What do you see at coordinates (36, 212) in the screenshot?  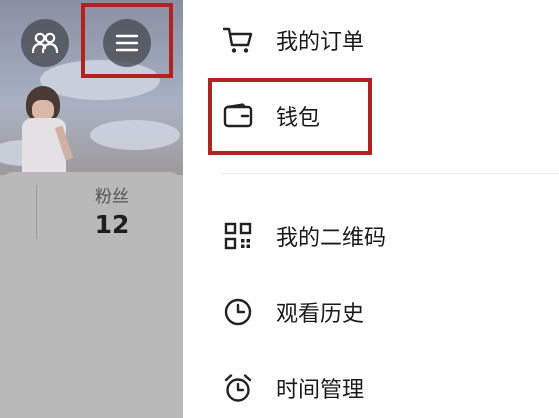 I see `stats-divider` at bounding box center [36, 212].